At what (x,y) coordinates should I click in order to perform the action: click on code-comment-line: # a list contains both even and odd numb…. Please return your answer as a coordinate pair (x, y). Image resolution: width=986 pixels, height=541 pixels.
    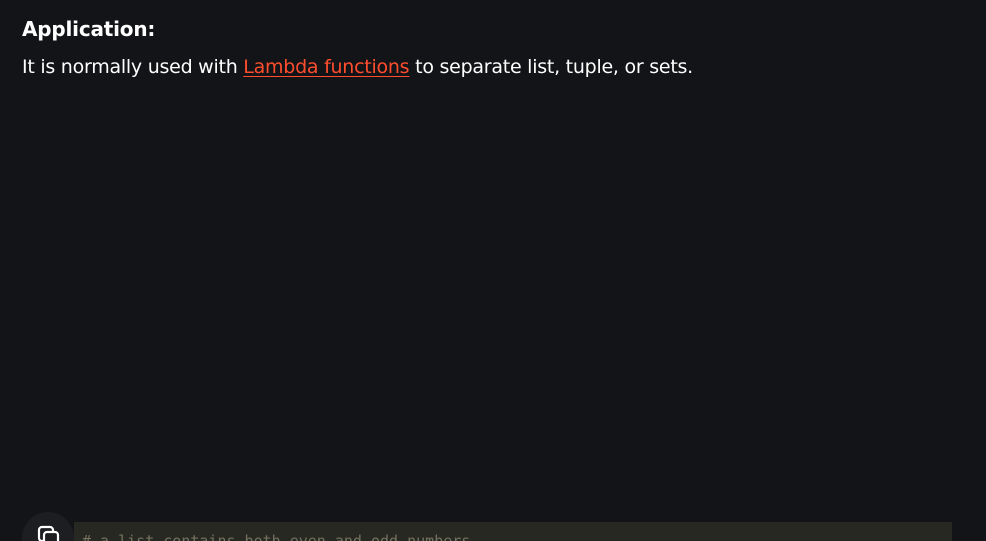
    Looking at the image, I should click on (281, 536).